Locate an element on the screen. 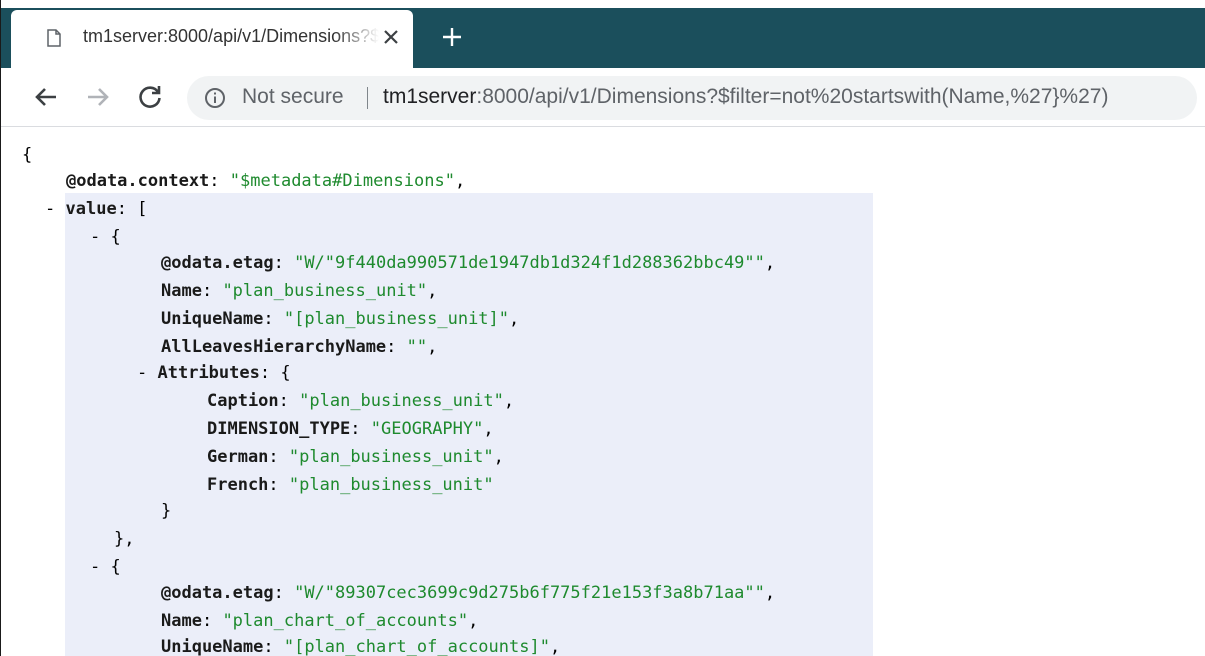 This screenshot has width=1205, height=656. json-line: UniqueName: "[plan_chart_of_accounts]", is located at coordinates (361, 646).